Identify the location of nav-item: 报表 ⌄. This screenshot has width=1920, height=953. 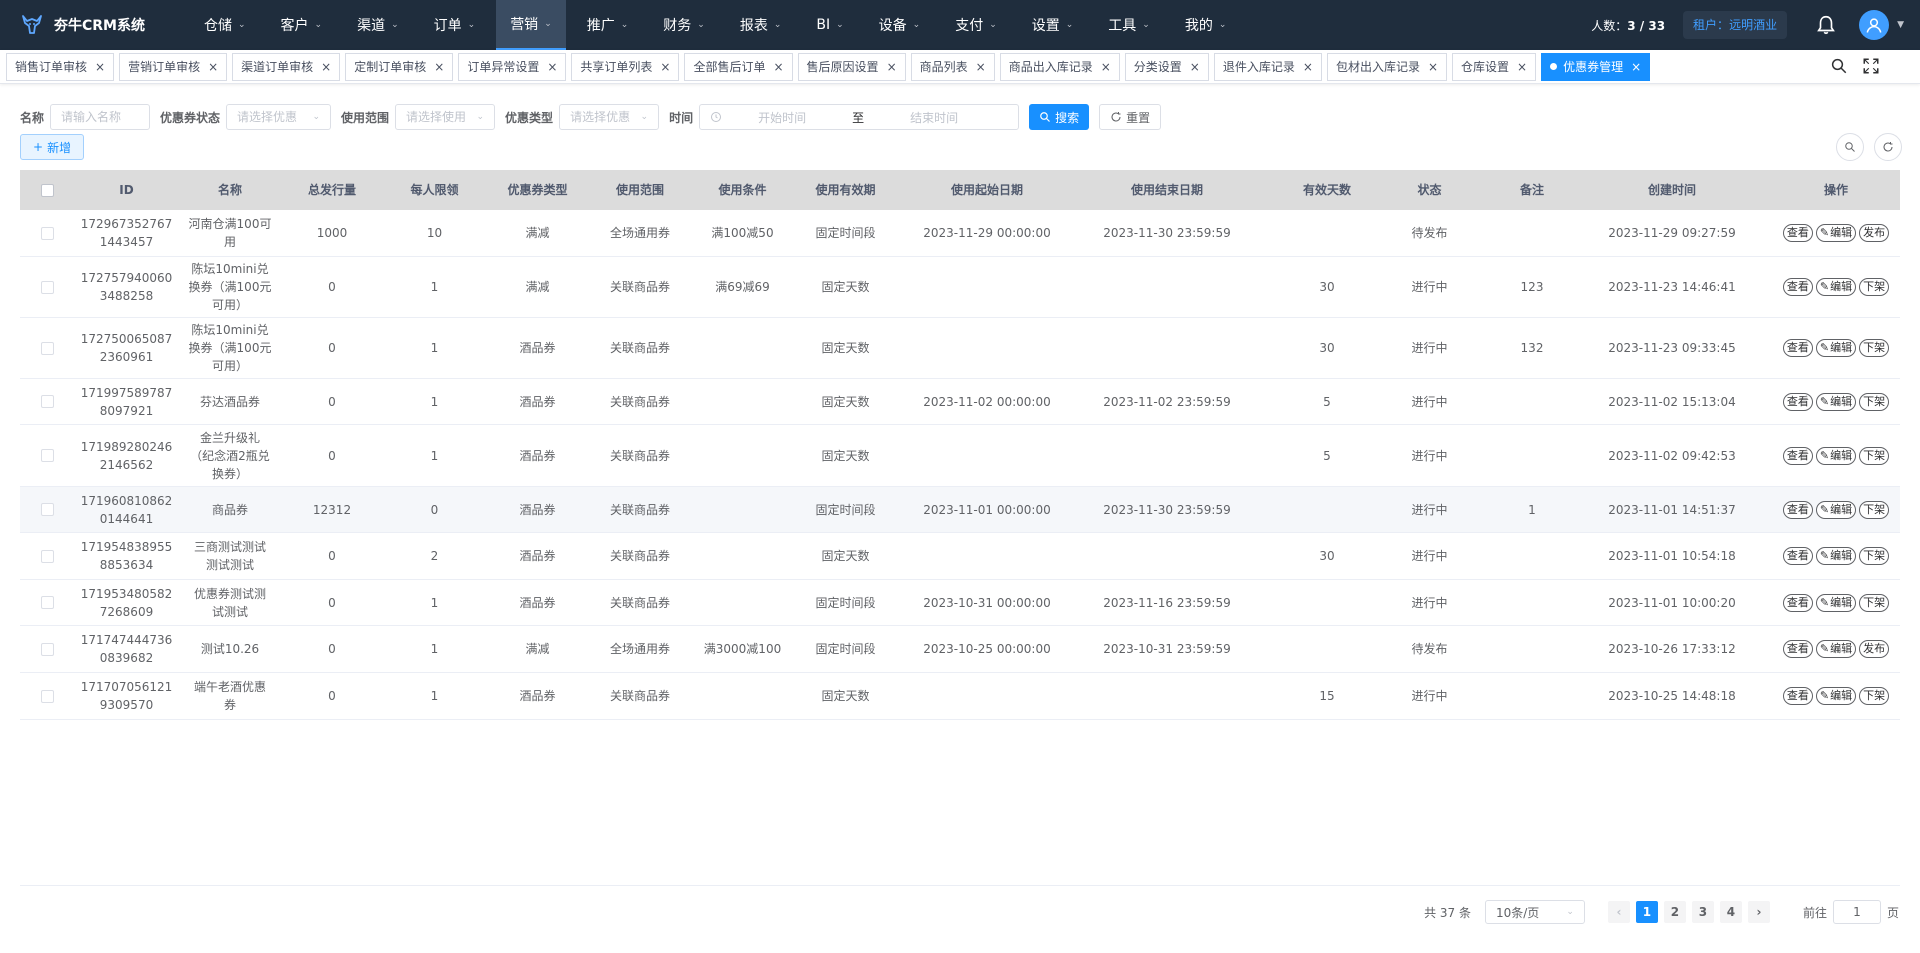
(761, 25).